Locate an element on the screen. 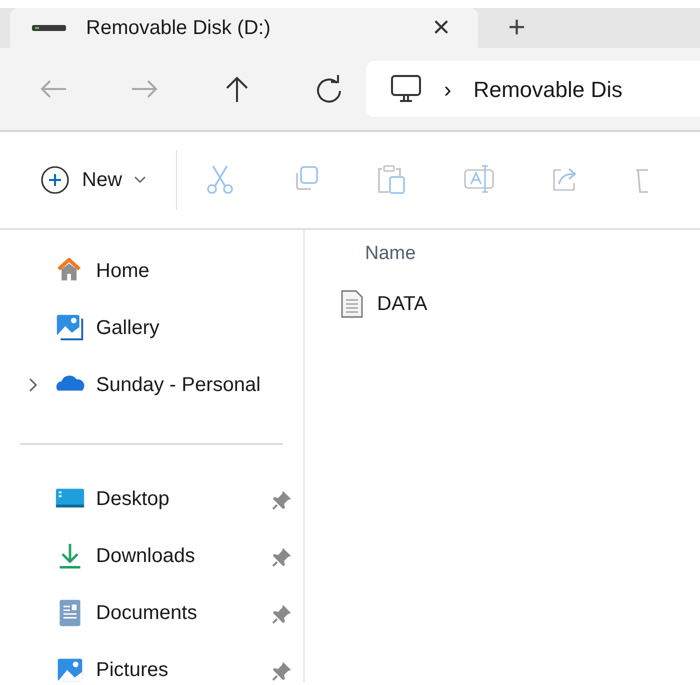 Image resolution: width=700 pixels, height=685 pixels. breadcrumb: Removable Dis is located at coordinates (547, 89).